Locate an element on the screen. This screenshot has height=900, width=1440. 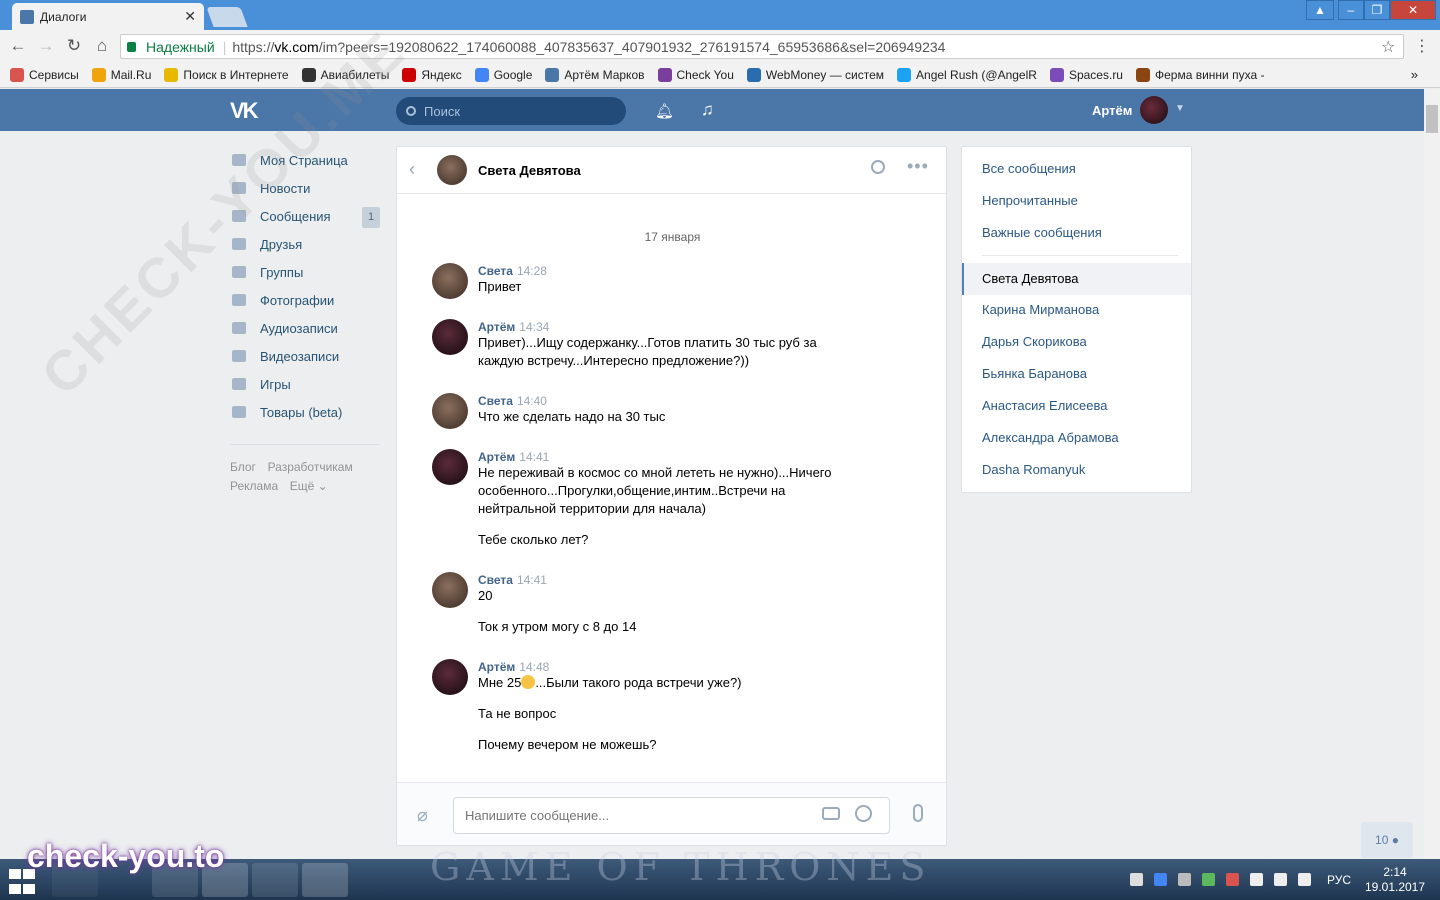
dialog-item: Бьянка Баранова is located at coordinates (1034, 373).